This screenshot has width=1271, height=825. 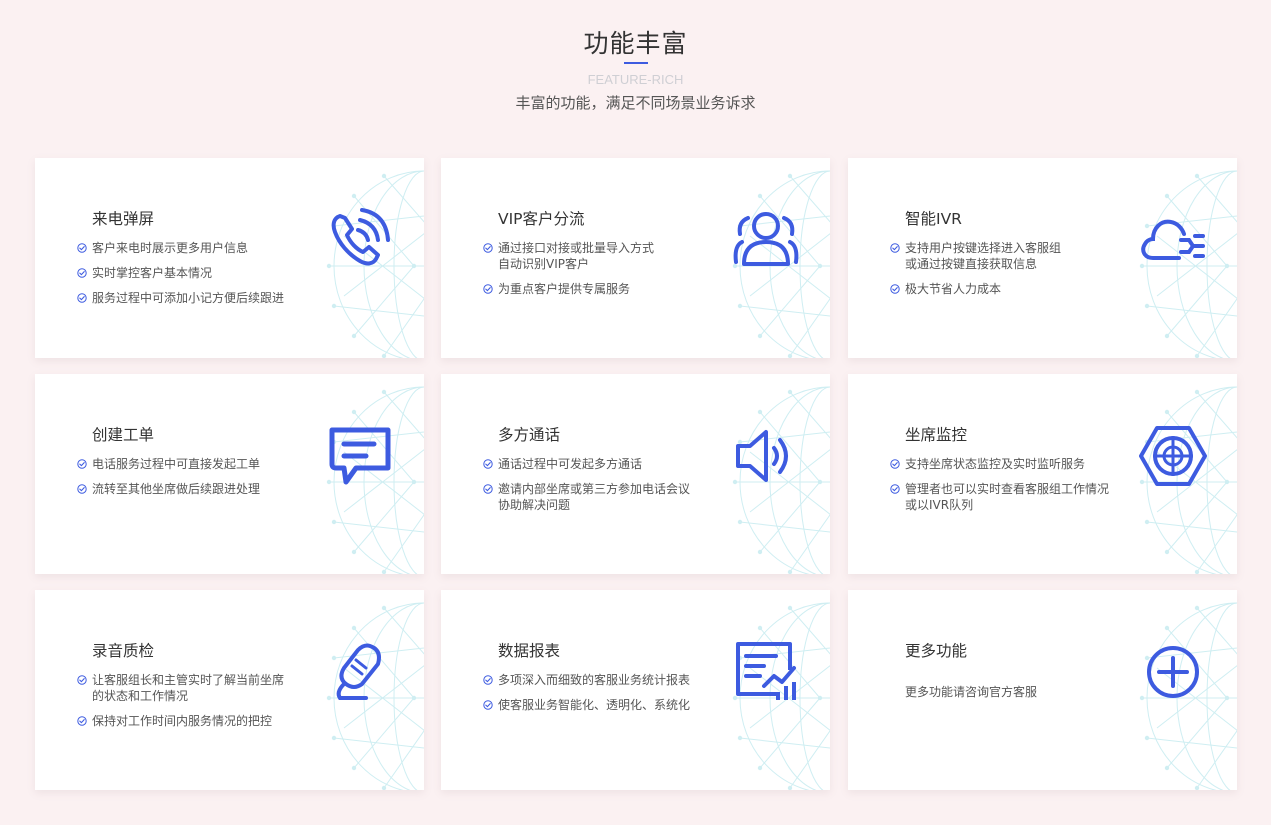 I want to click on feature-card: 多方通话通话过程中可发起多方通话邀请内部坐席或第三方参加电话会议 协助解决问题, so click(x=635, y=474).